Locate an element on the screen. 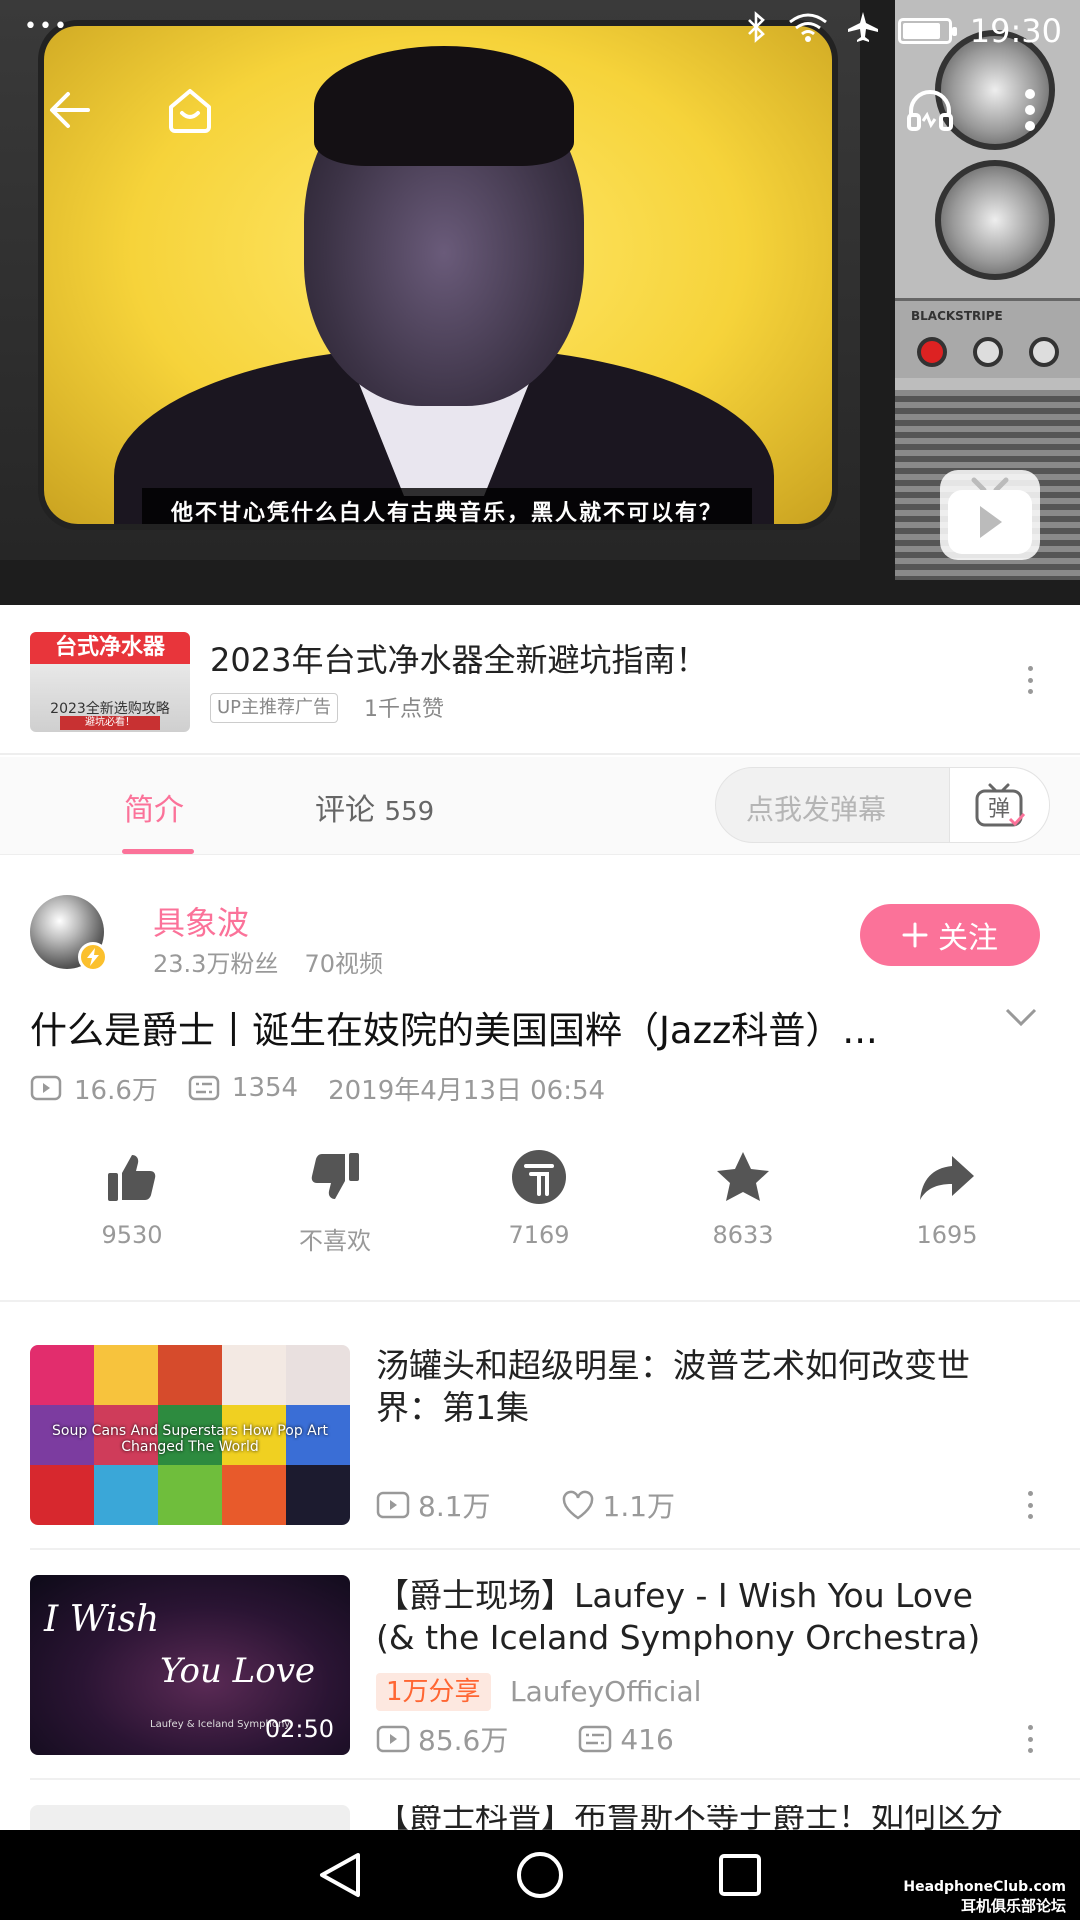 Image resolution: width=1080 pixels, height=1920 pixels. ad-more-button is located at coordinates (1030, 680).